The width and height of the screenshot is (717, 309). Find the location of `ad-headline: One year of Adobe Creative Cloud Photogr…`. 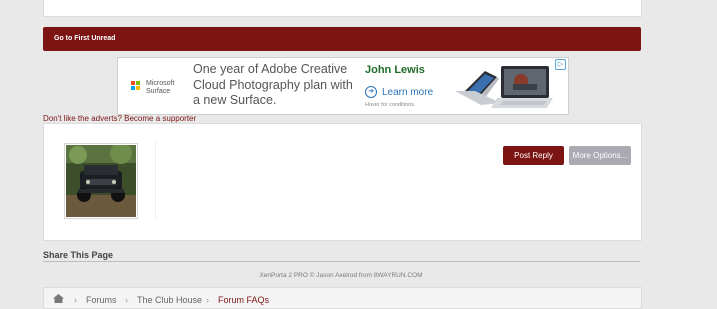

ad-headline: One year of Adobe Creative Cloud Photogr… is located at coordinates (273, 84).